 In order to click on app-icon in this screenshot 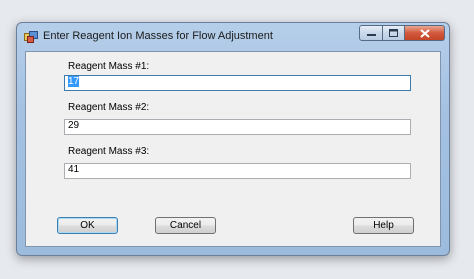, I will do `click(31, 37)`.